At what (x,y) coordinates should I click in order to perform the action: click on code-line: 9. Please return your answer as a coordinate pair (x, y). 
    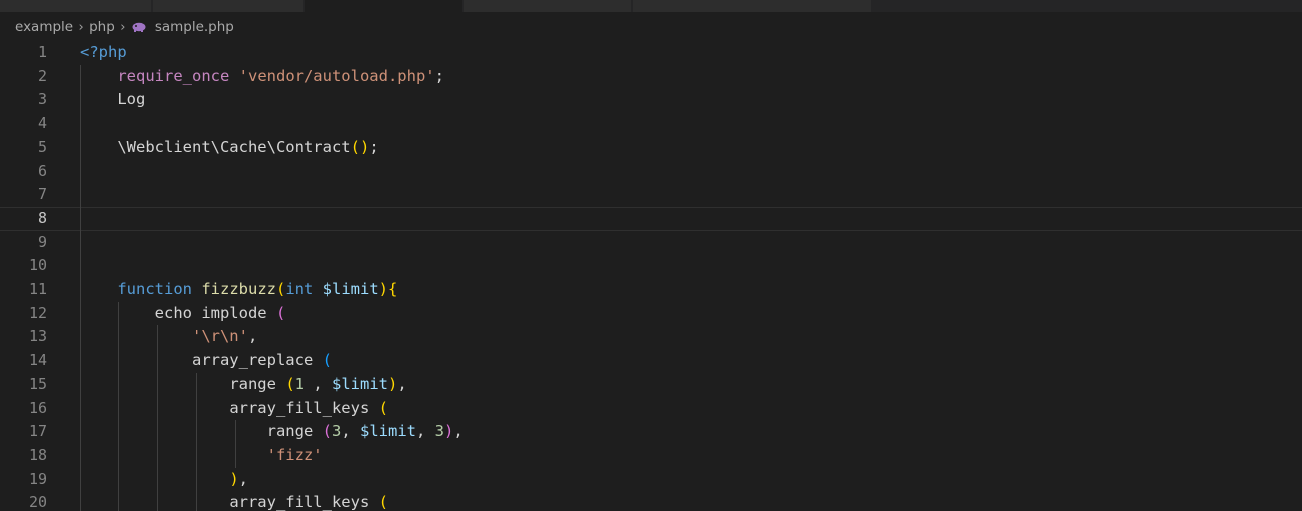
    Looking at the image, I should click on (651, 243).